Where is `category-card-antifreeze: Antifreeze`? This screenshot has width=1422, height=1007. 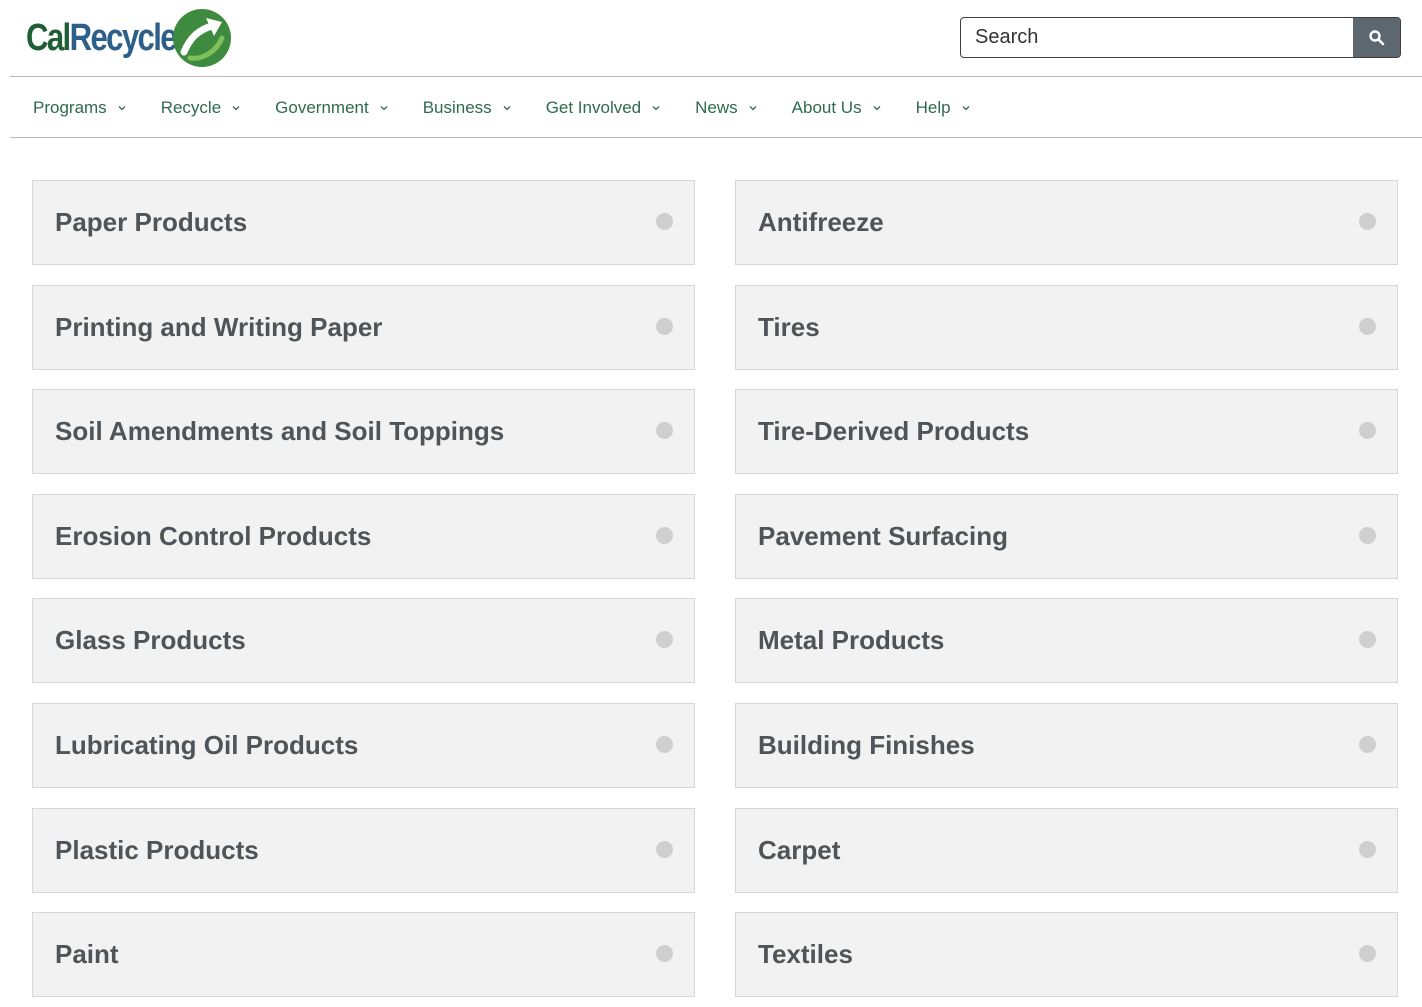 category-card-antifreeze: Antifreeze is located at coordinates (1066, 222).